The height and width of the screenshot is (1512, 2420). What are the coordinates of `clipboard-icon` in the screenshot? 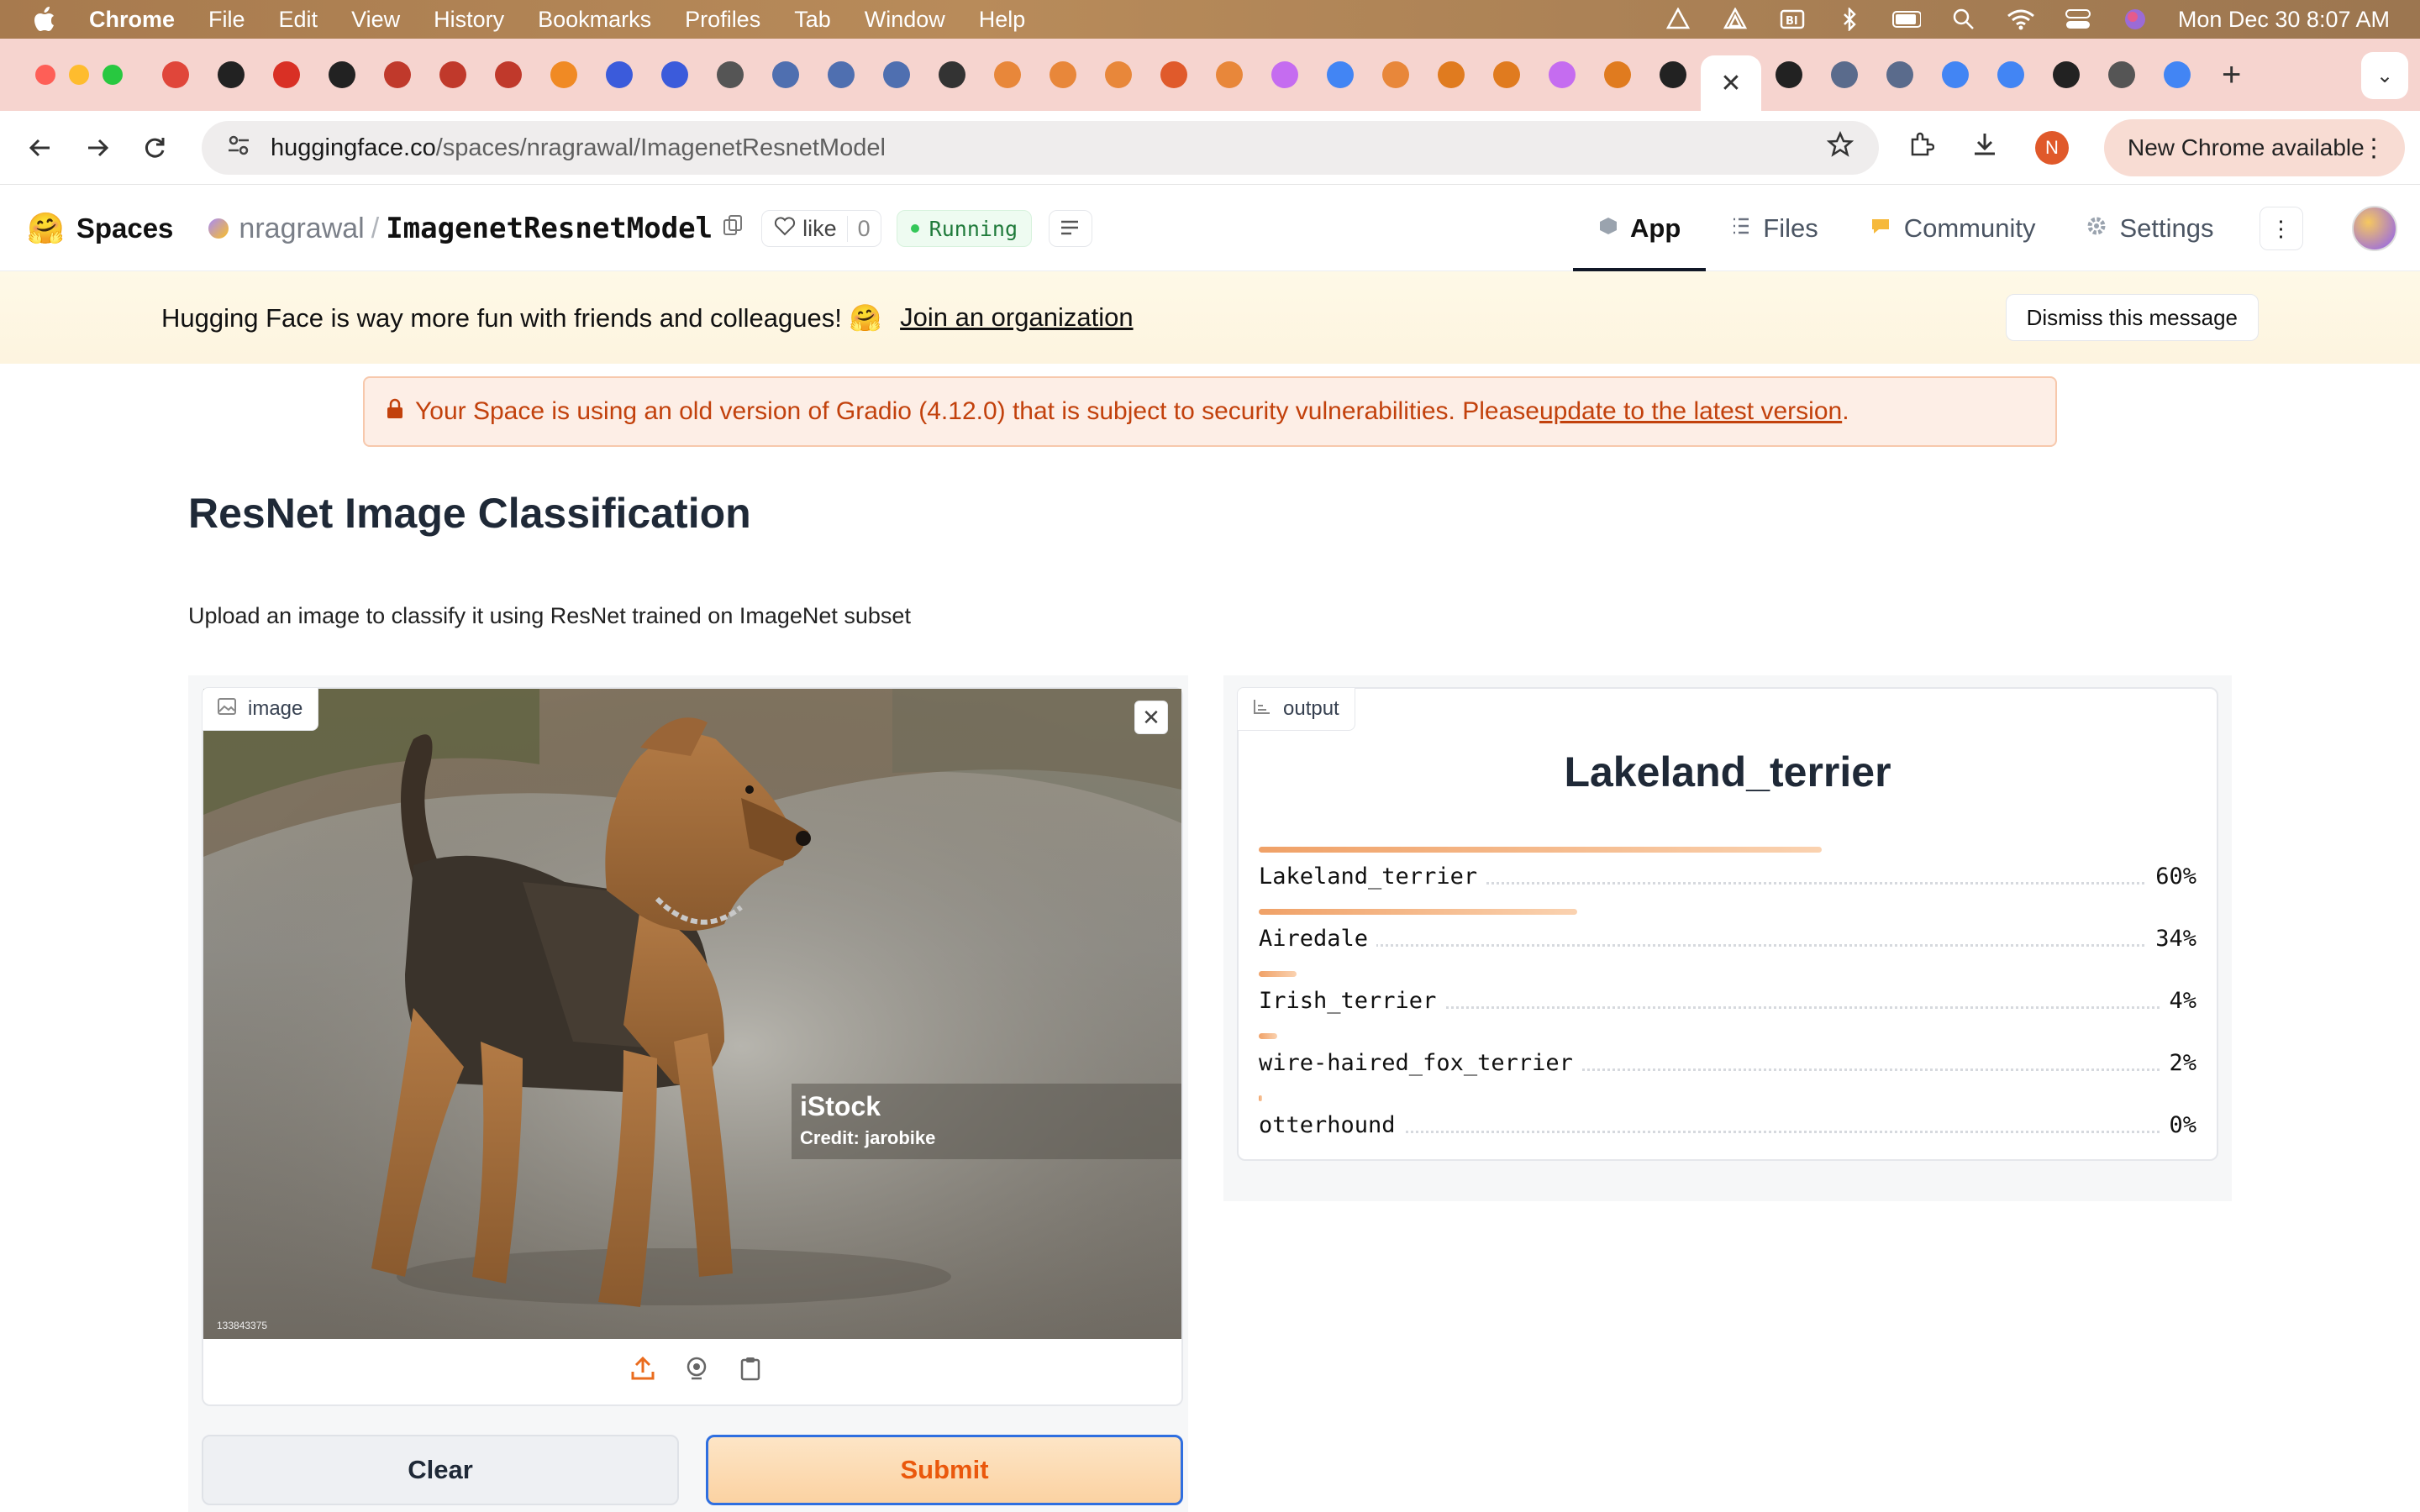 It's located at (750, 1372).